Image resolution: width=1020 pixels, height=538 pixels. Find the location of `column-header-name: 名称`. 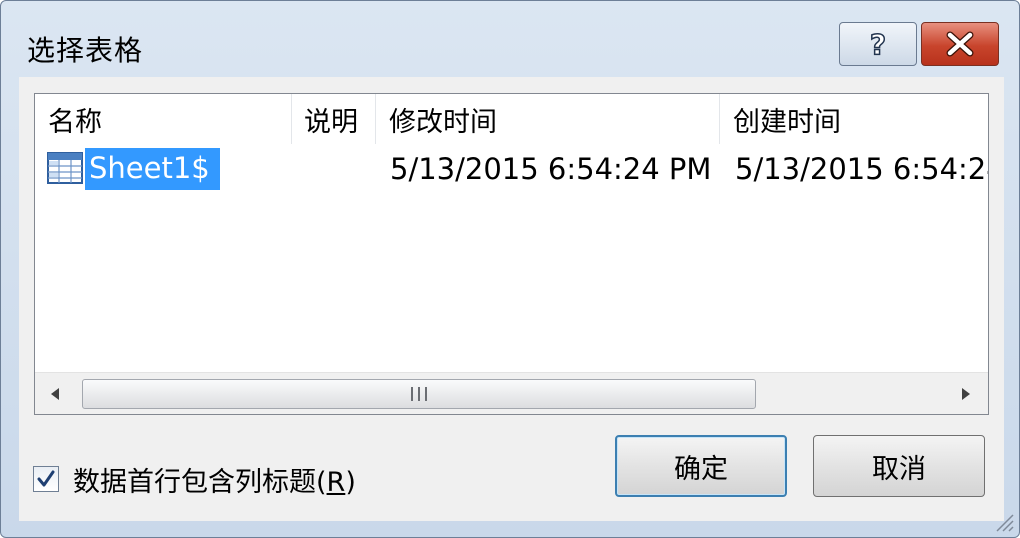

column-header-name: 名称 is located at coordinates (163, 119).